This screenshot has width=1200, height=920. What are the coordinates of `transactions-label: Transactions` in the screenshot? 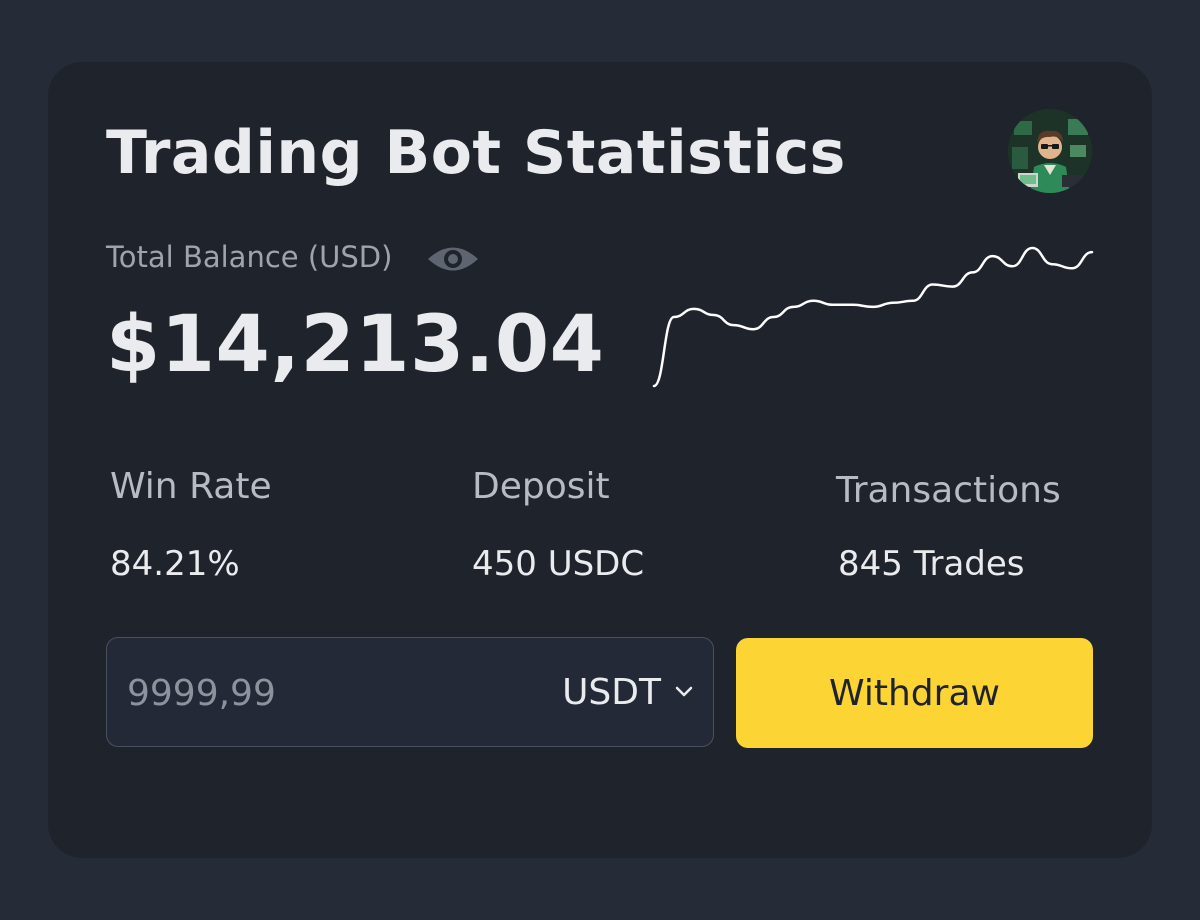 It's located at (948, 490).